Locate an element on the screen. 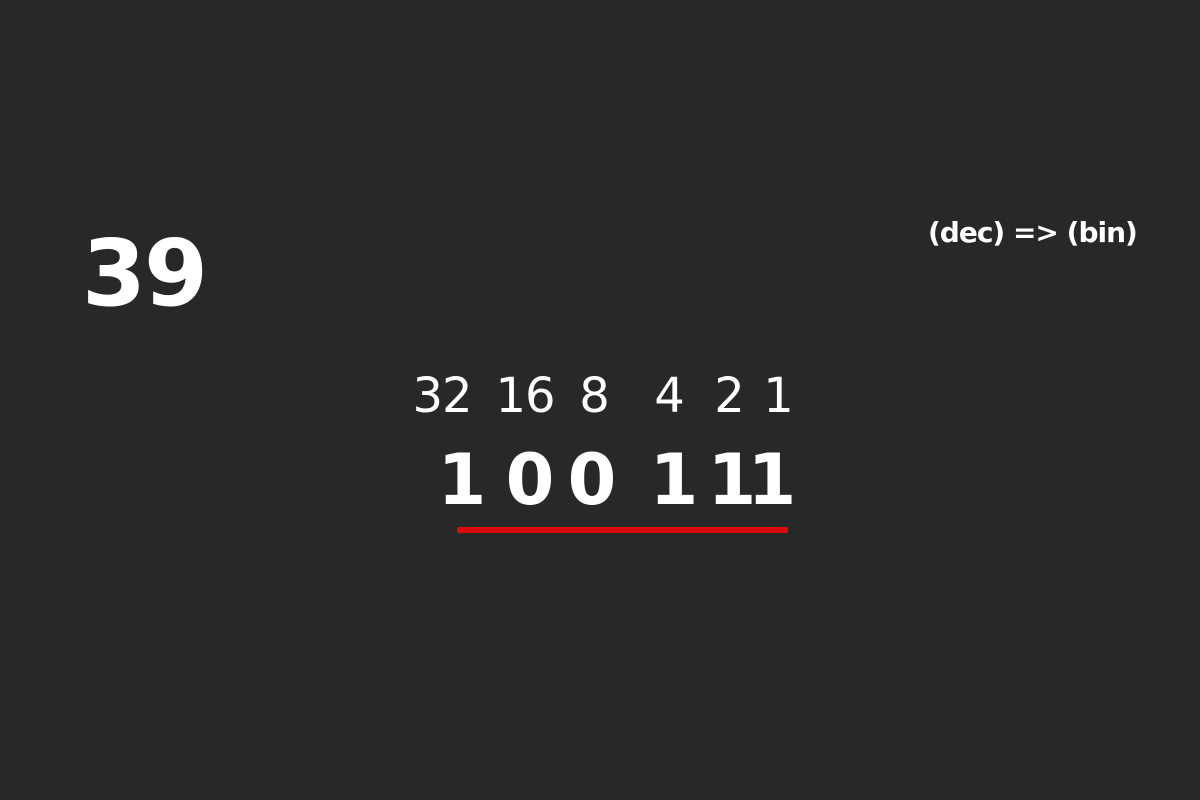  decimal-number: 39 is located at coordinates (145, 273).